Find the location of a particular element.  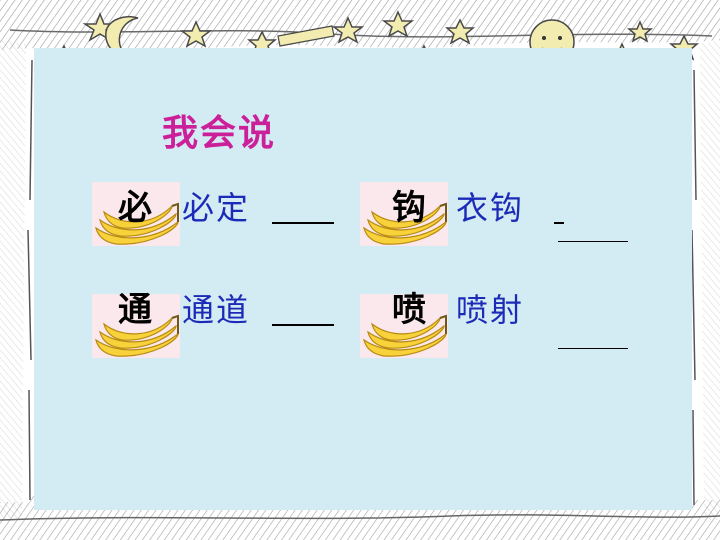

word-1: 必定 is located at coordinates (216, 208).